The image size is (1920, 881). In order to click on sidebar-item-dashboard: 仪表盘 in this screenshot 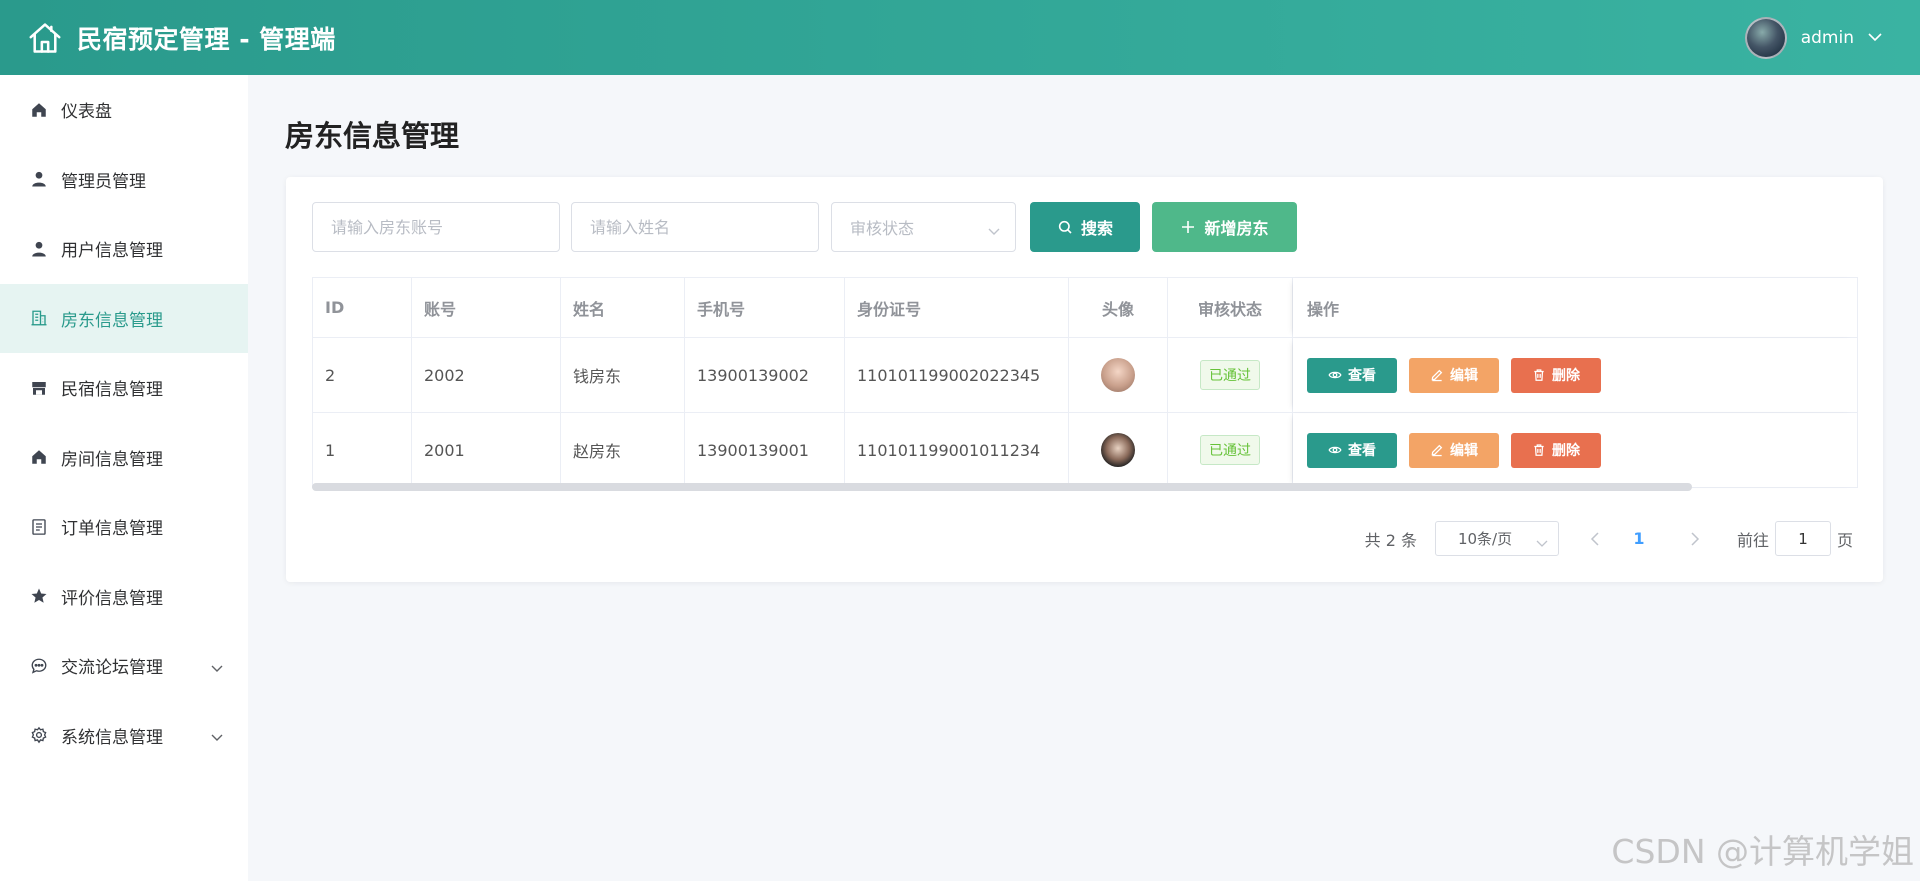, I will do `click(124, 110)`.